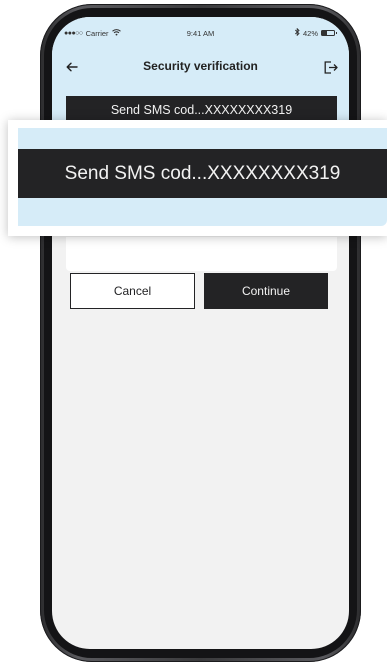  I want to click on cancel-button: Cancel, so click(132, 291).